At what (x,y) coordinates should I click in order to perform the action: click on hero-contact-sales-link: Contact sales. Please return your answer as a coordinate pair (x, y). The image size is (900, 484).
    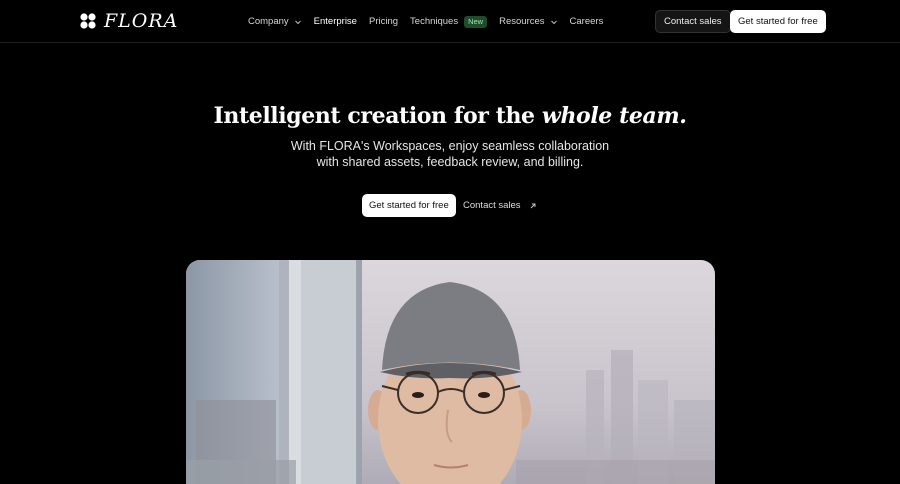
    Looking at the image, I should click on (500, 205).